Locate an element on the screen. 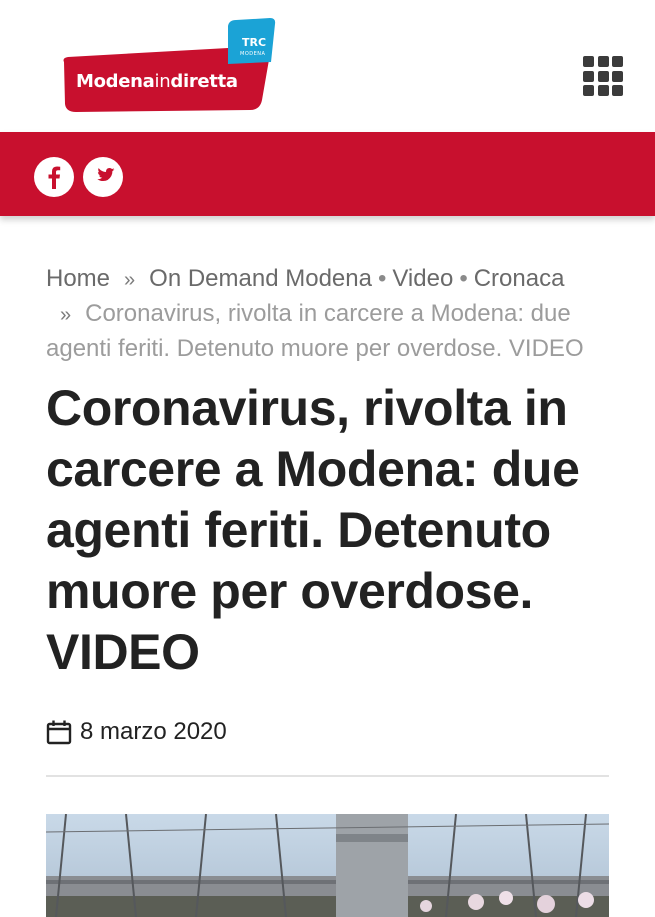 Image resolution: width=655 pixels, height=917 pixels. video-thumbnail is located at coordinates (327, 865).